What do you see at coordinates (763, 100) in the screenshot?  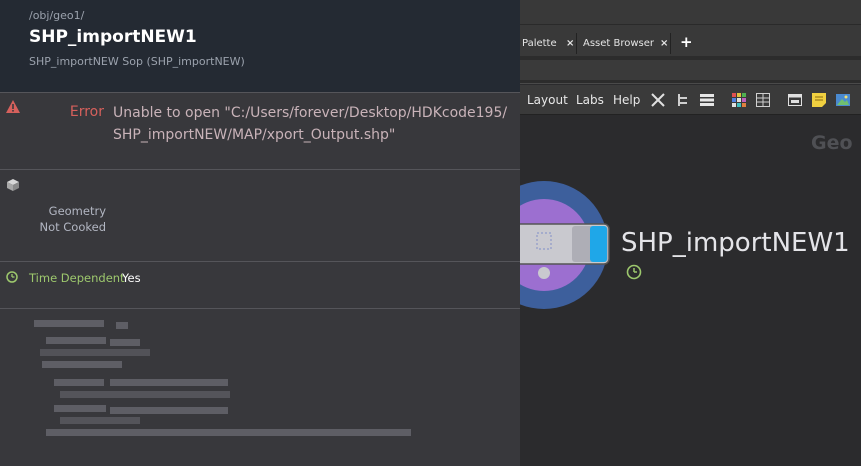 I see `table-icon` at bounding box center [763, 100].